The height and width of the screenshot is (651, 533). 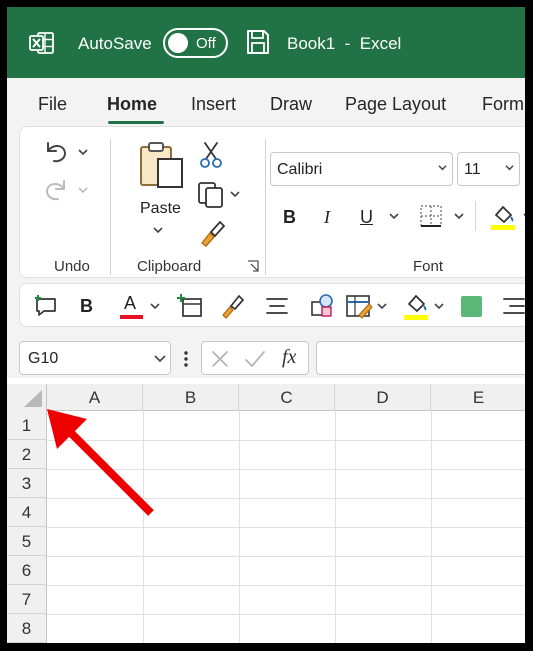 I want to click on table-format-icon, so click(x=359, y=306).